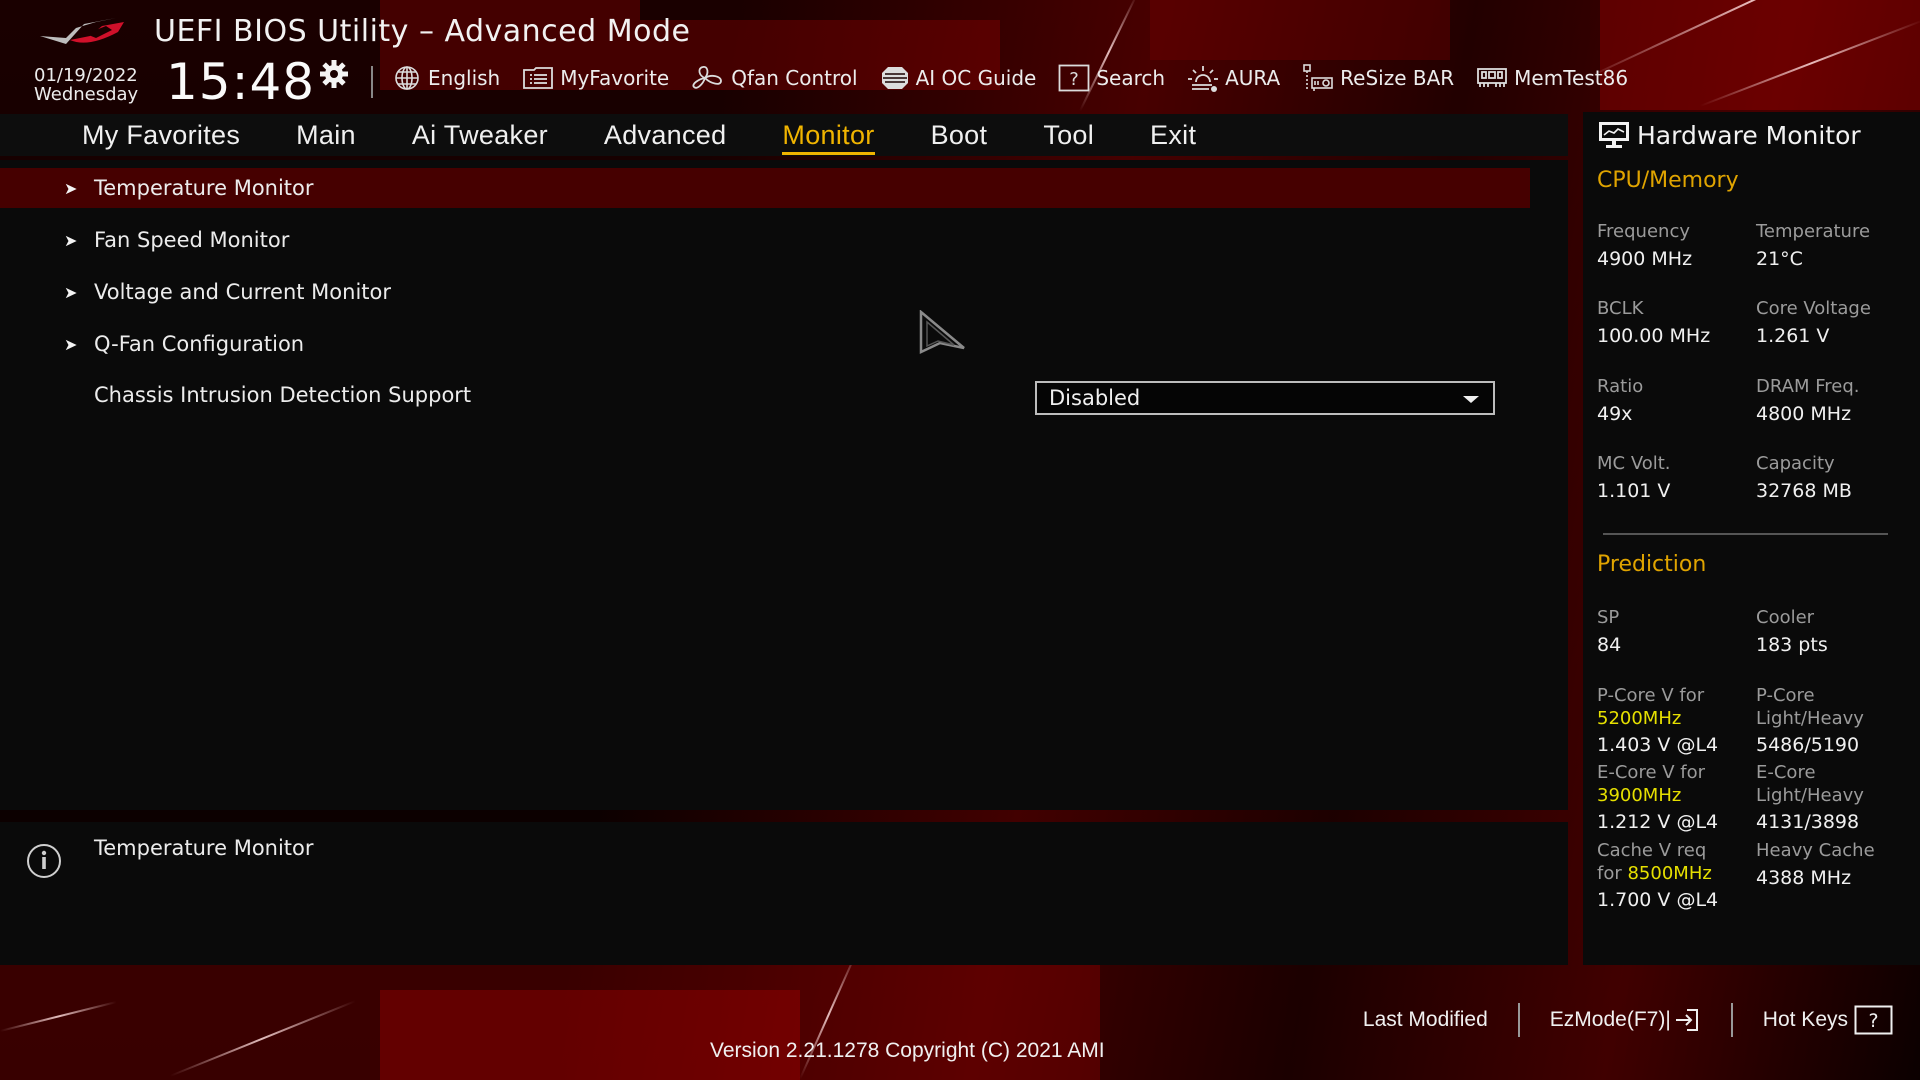 Image resolution: width=1920 pixels, height=1080 pixels. I want to click on row-label: Q-Fan Configuration, so click(199, 344).